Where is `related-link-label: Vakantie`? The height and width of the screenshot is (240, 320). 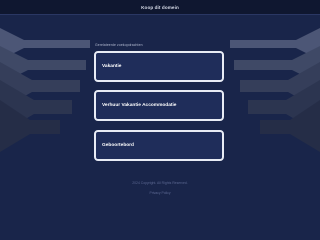
related-link-label: Vakantie is located at coordinates (112, 66).